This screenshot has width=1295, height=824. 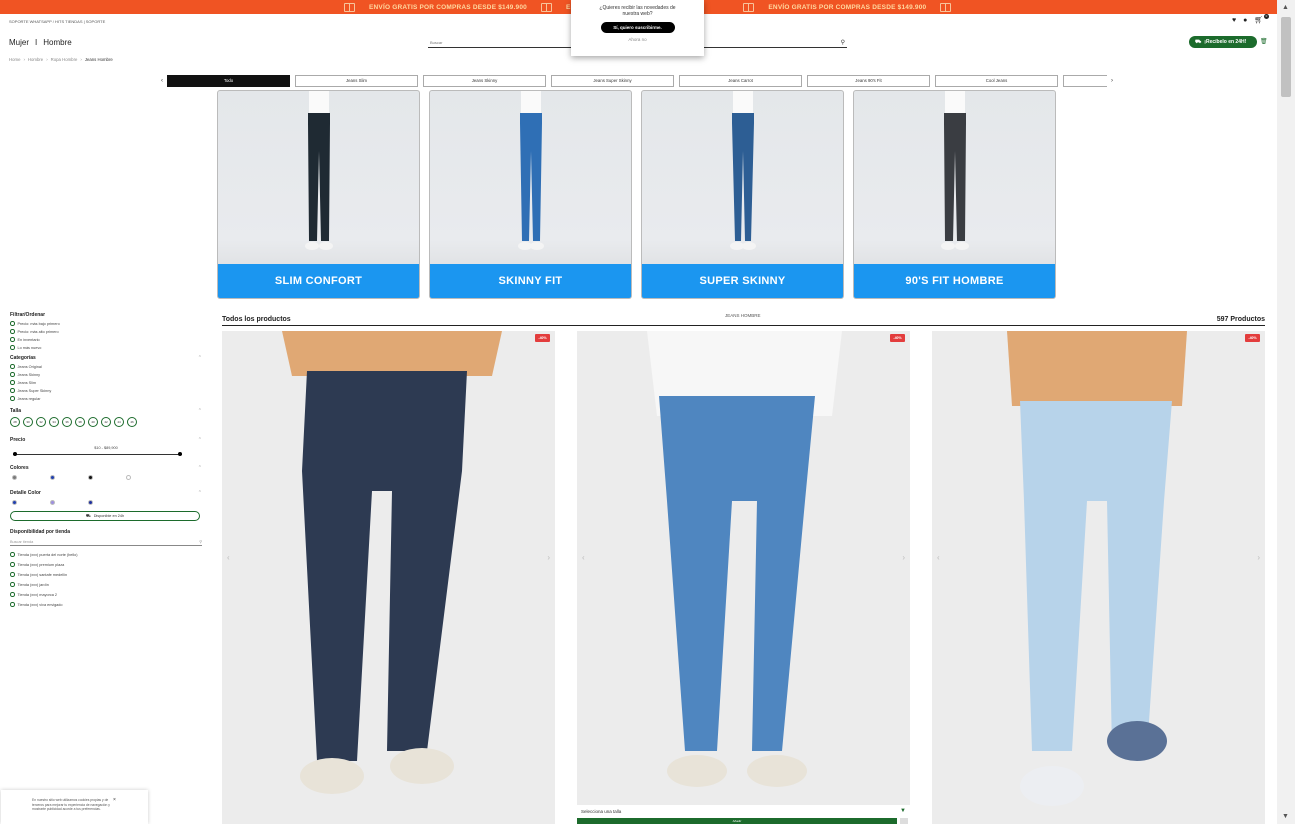 I want to click on tab-jeans-carrot: Jeans Carrot, so click(x=740, y=80).